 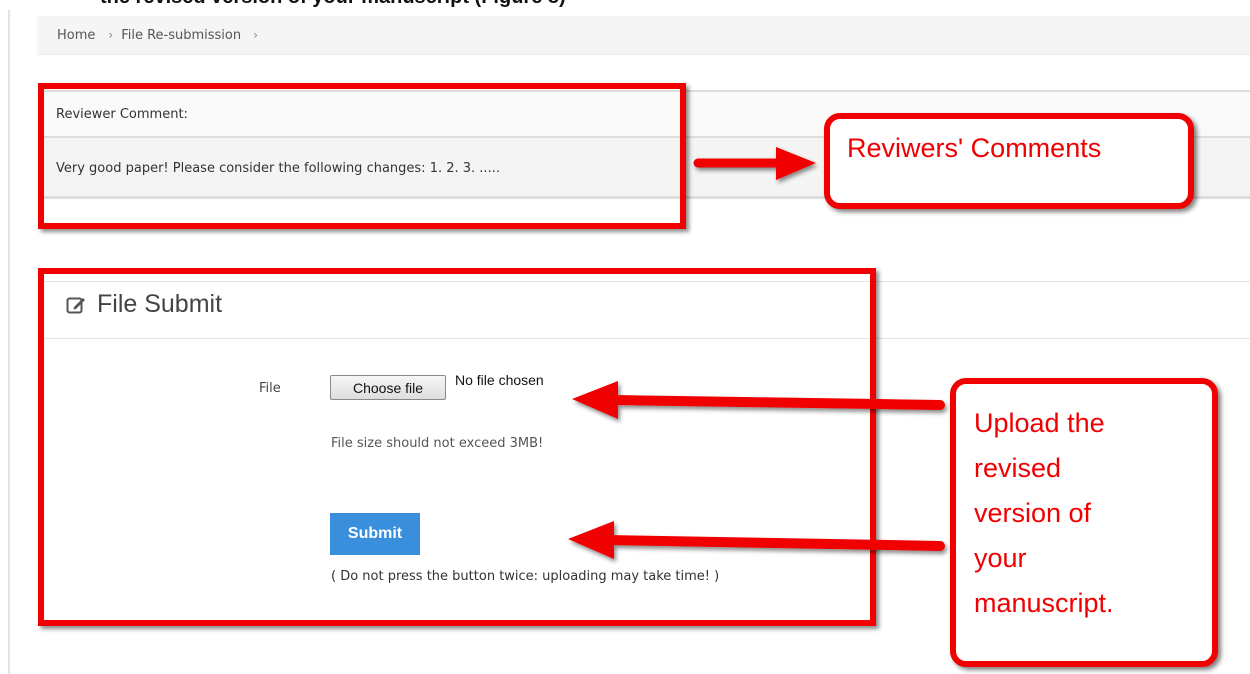 I want to click on upload-callout-line: version of, so click(x=1033, y=513).